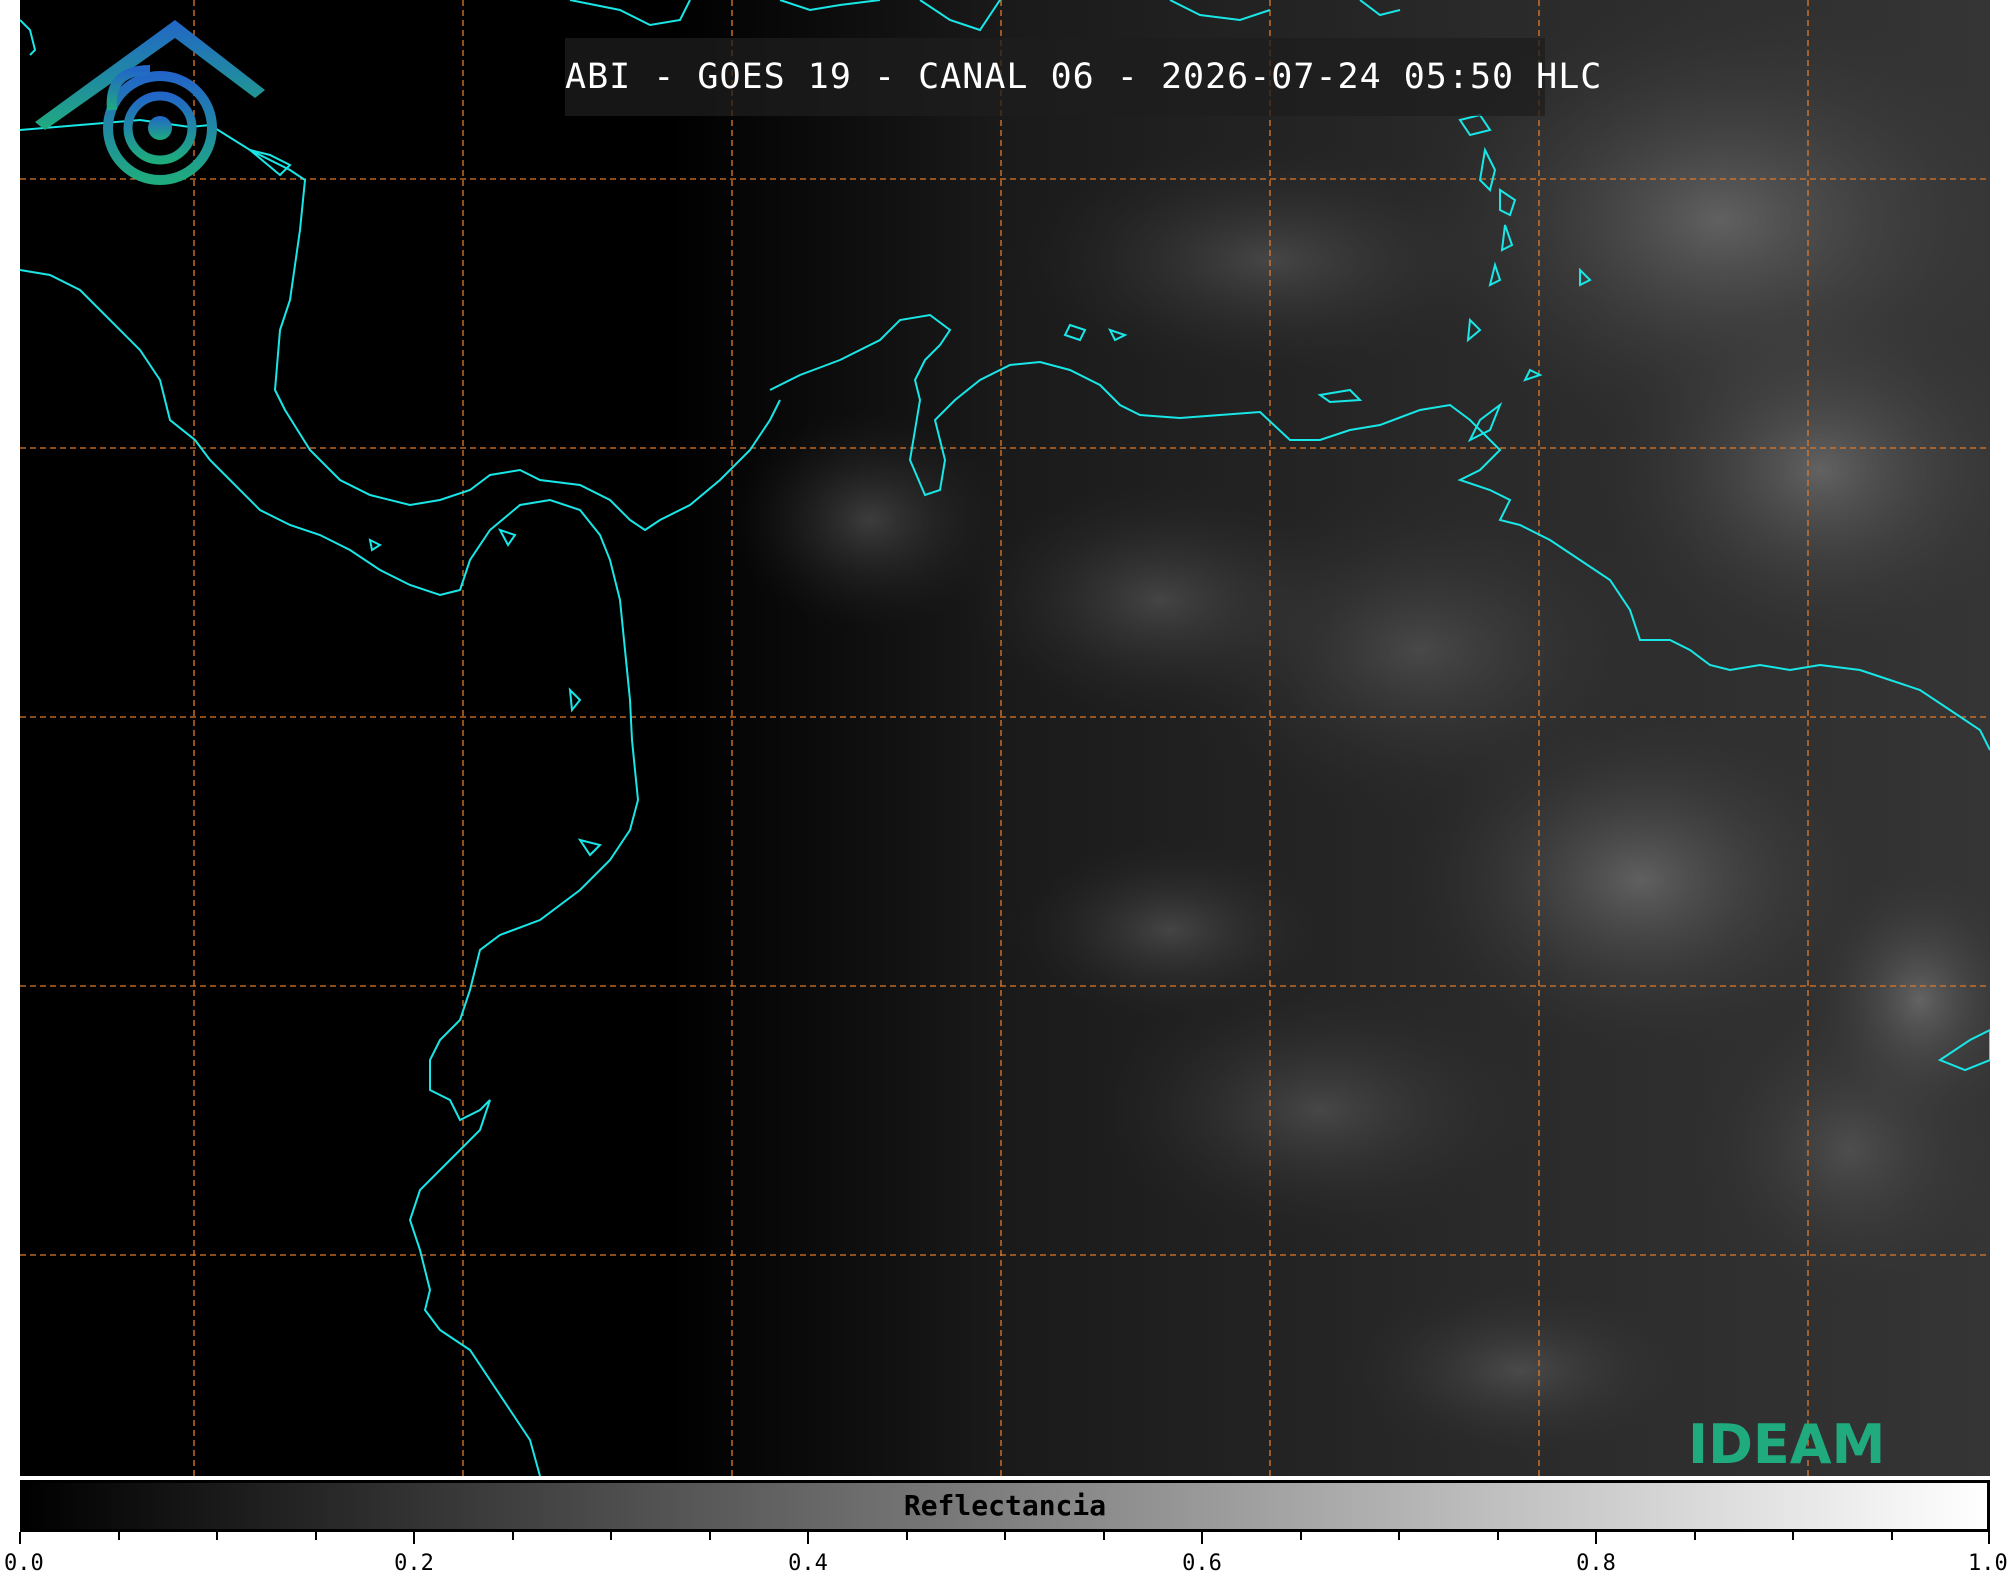 The width and height of the screenshot is (2011, 1577). Describe the element at coordinates (1596, 1563) in the screenshot. I see `colorbar-tick-label: 0.8` at that location.